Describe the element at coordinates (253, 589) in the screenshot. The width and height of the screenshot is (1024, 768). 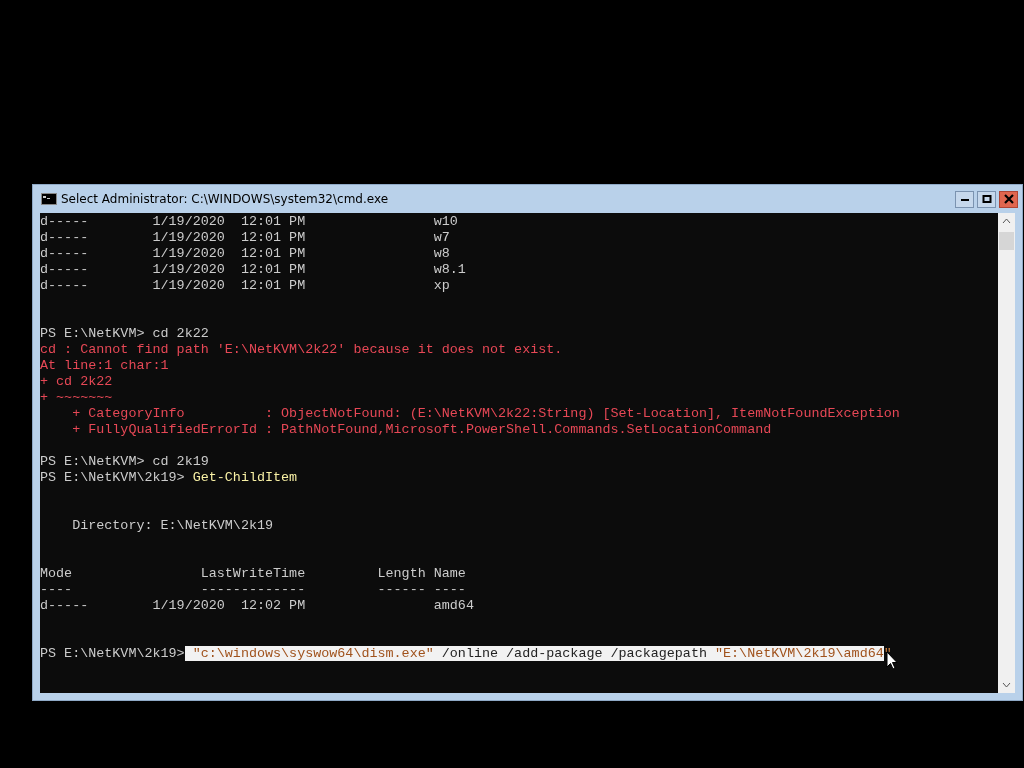
I see `console-line: ---- ------------- ------ ----` at that location.